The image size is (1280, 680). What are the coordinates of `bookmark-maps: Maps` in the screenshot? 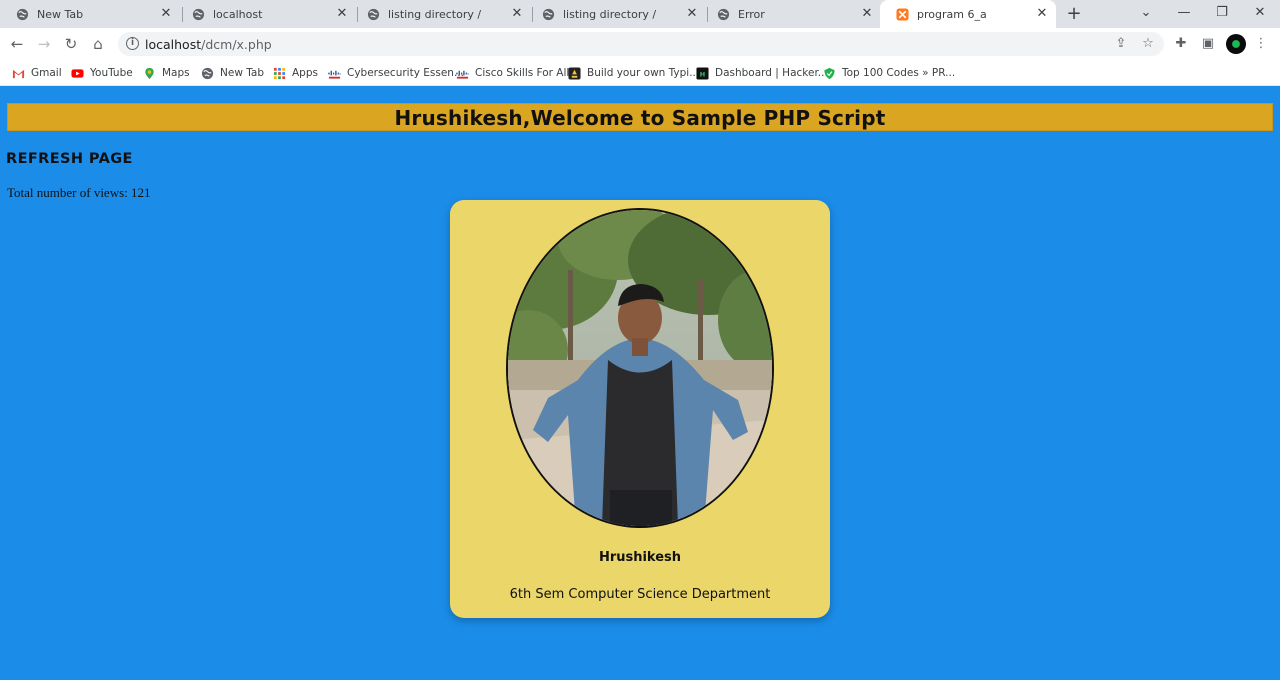 It's located at (166, 73).